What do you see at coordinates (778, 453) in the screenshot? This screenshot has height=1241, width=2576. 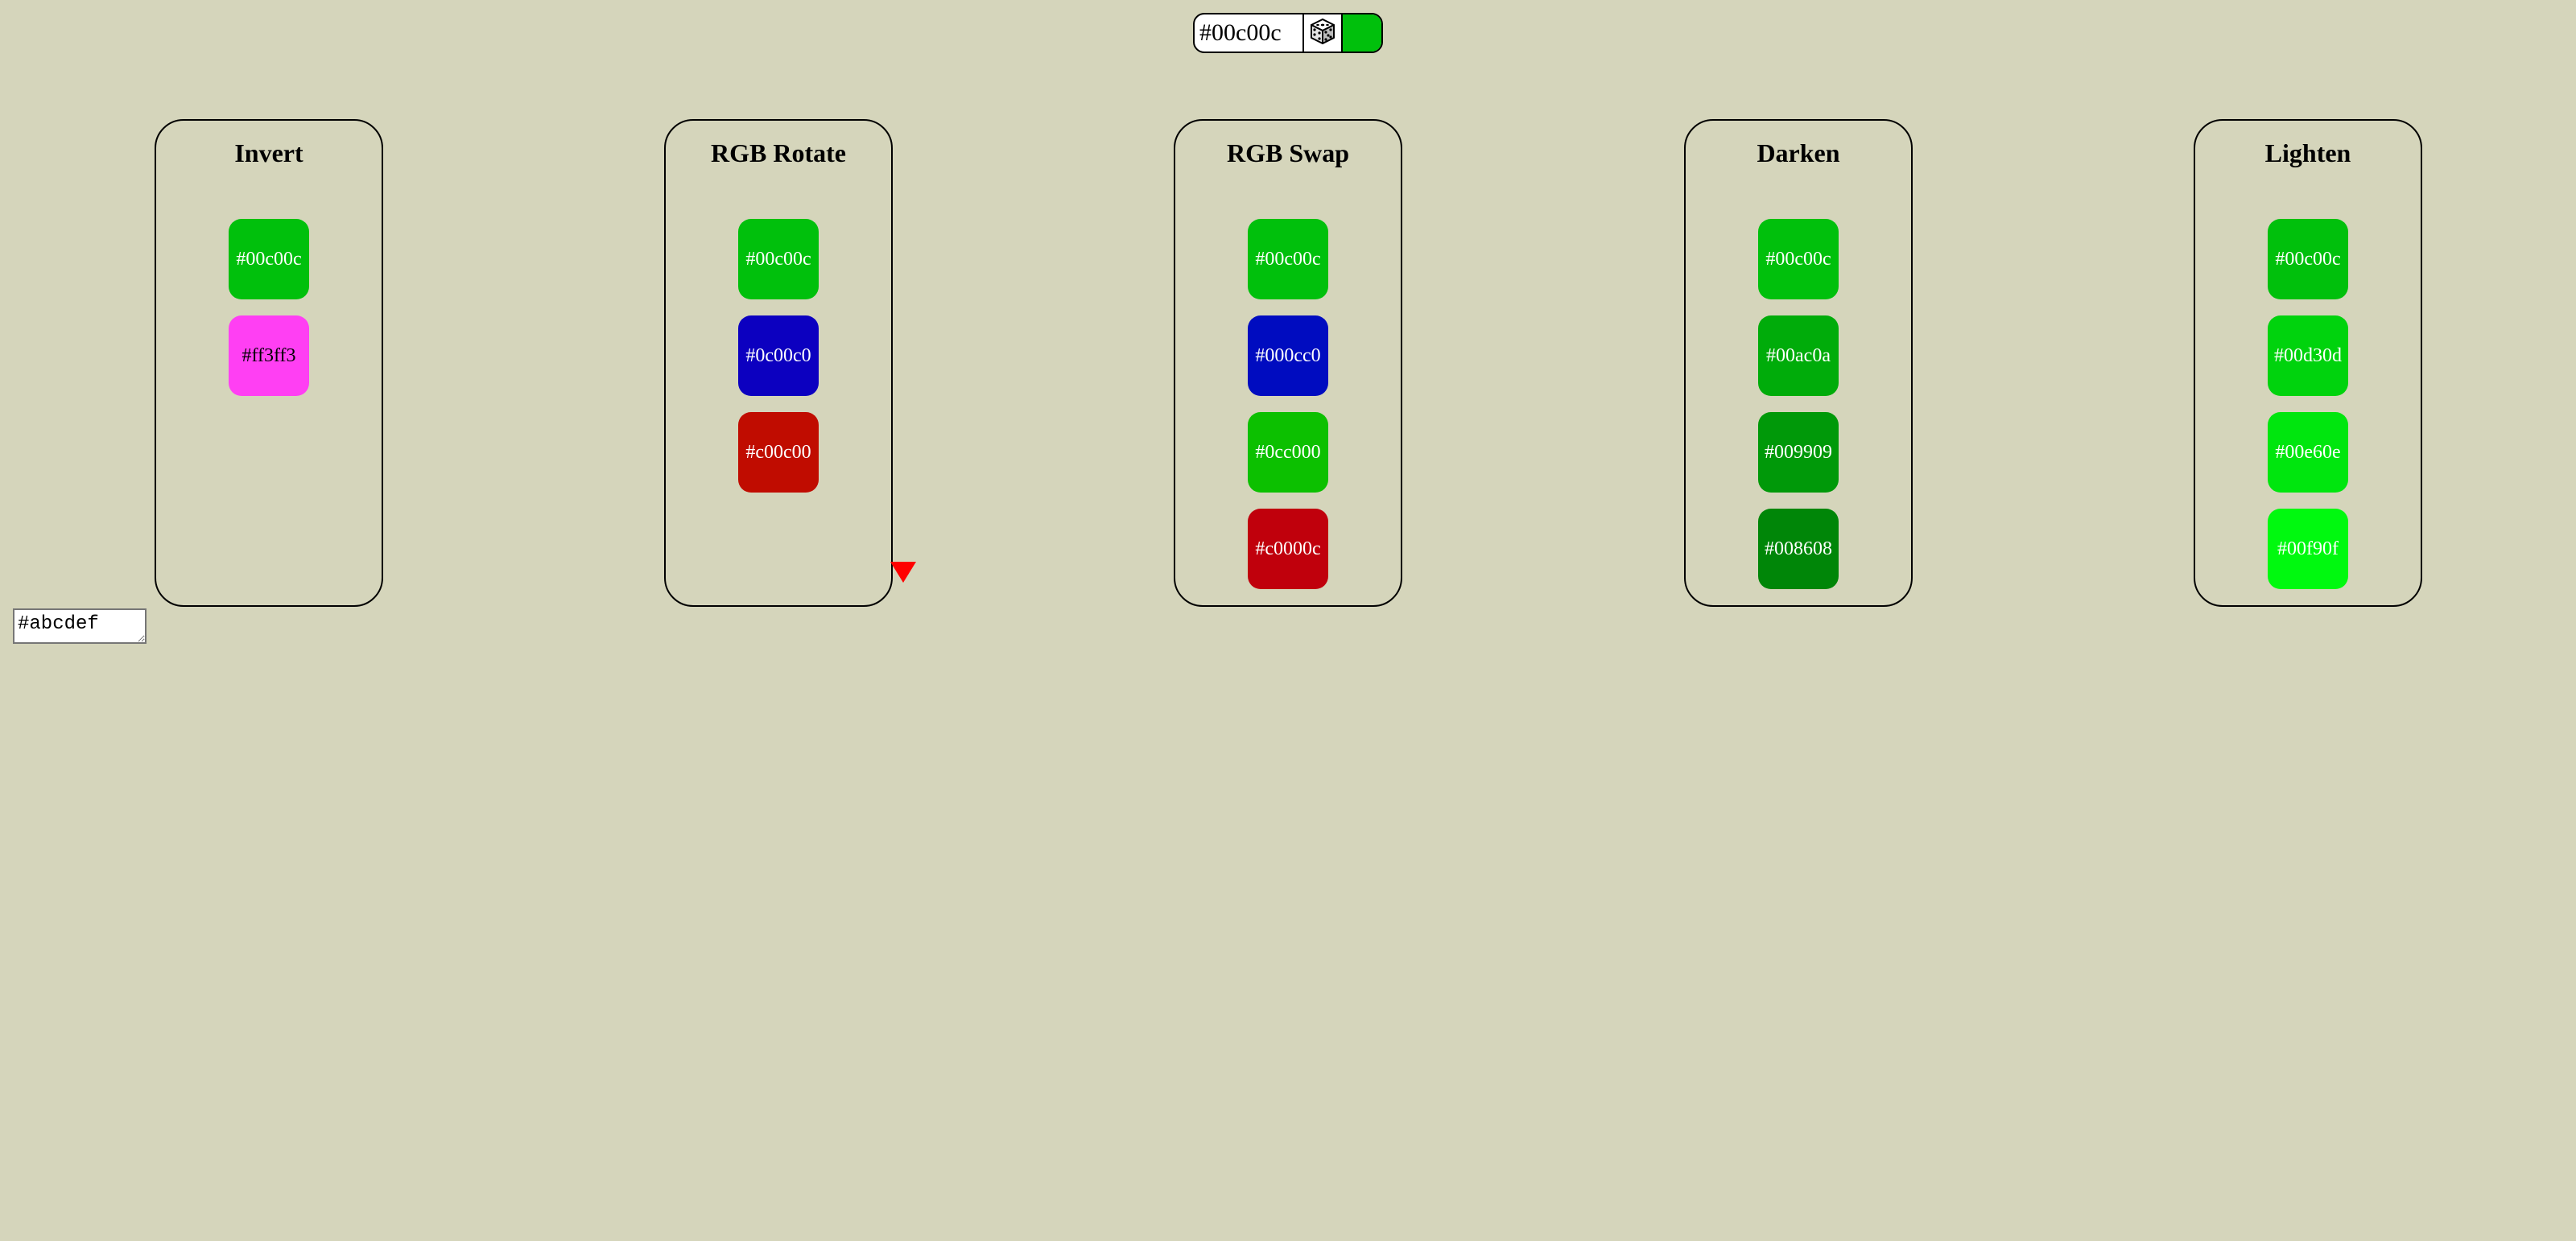 I see `color-swatch: #c00c00` at bounding box center [778, 453].